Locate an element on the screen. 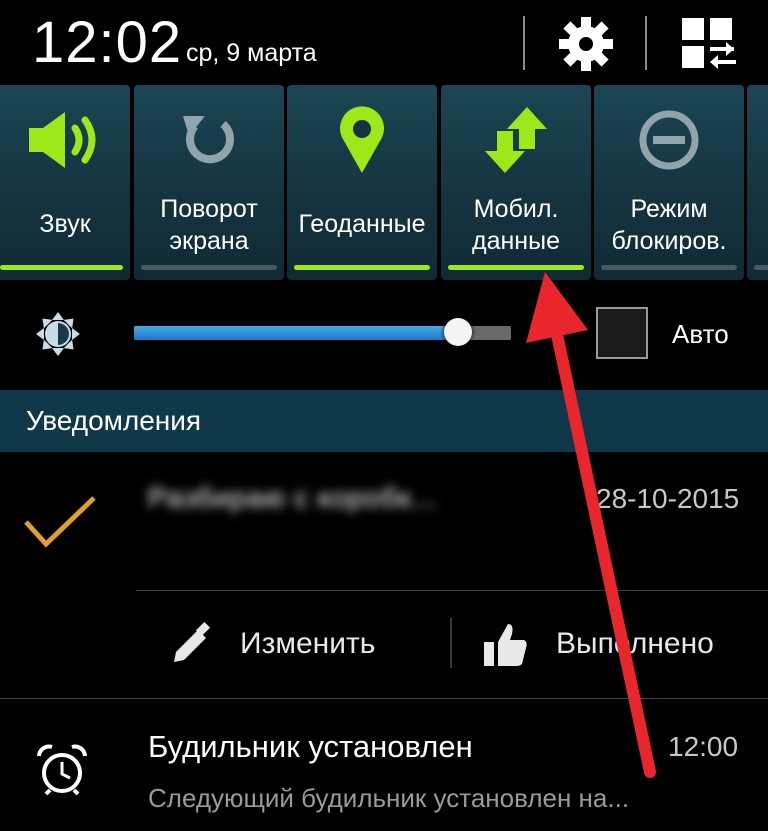 This screenshot has height=831, width=768. action-separator is located at coordinates (451, 643).